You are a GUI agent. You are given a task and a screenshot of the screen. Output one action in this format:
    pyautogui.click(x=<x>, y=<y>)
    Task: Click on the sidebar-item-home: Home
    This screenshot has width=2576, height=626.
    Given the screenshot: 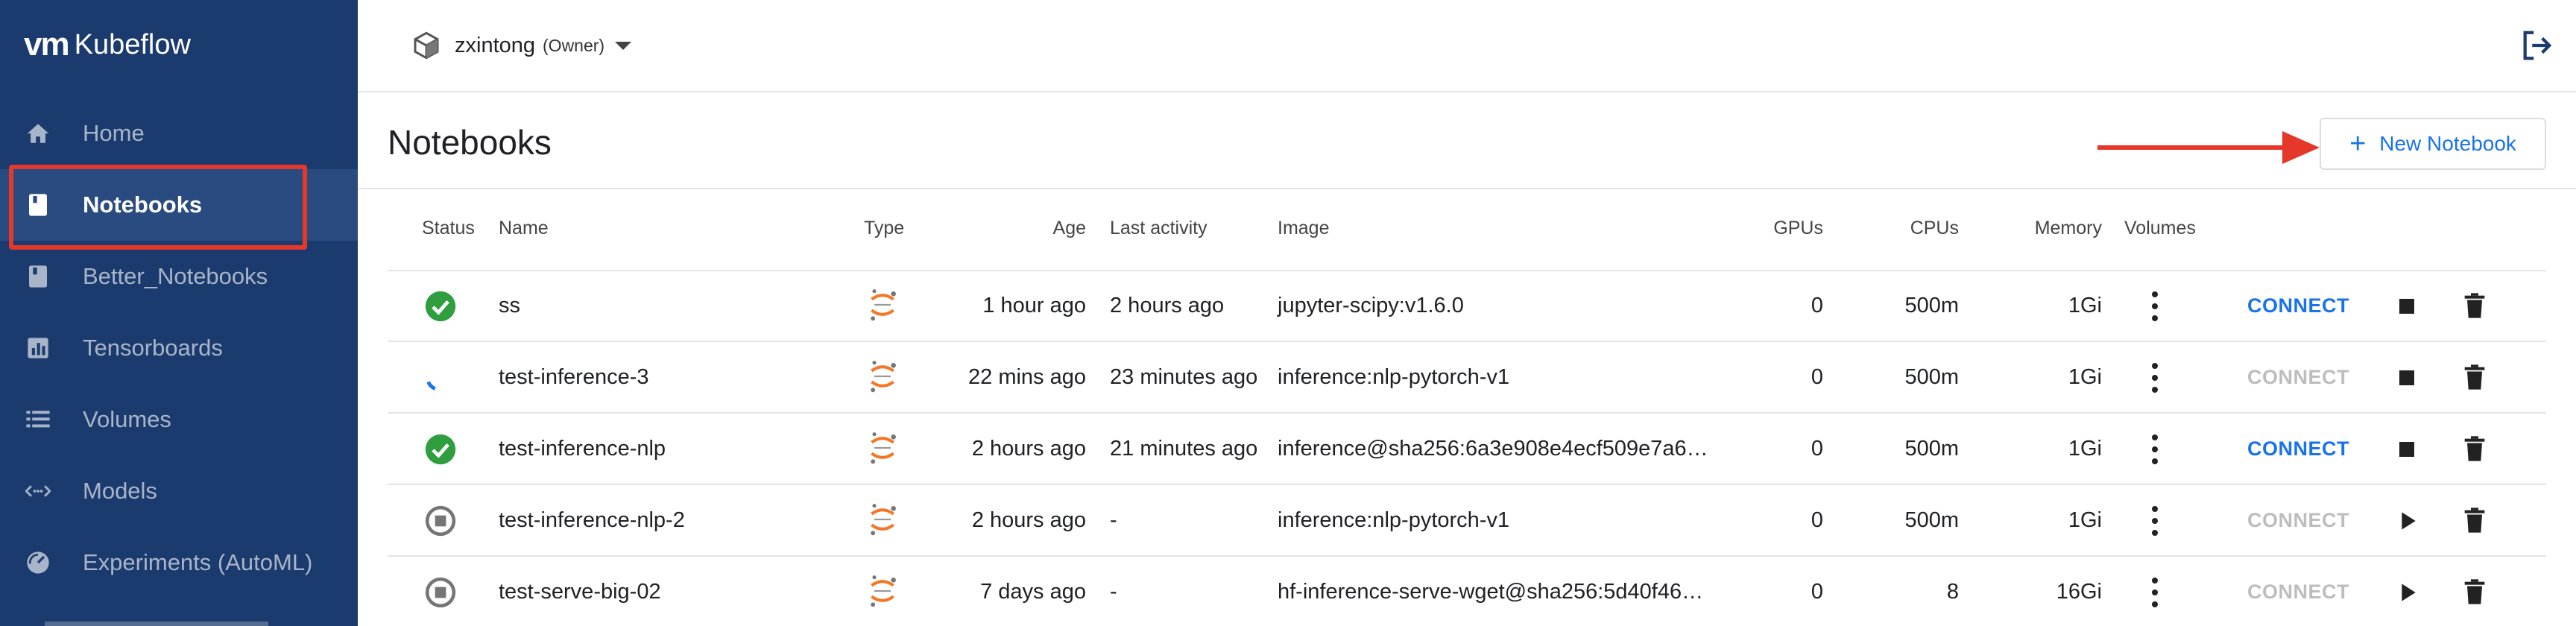 What is the action you would take?
    pyautogui.click(x=179, y=133)
    